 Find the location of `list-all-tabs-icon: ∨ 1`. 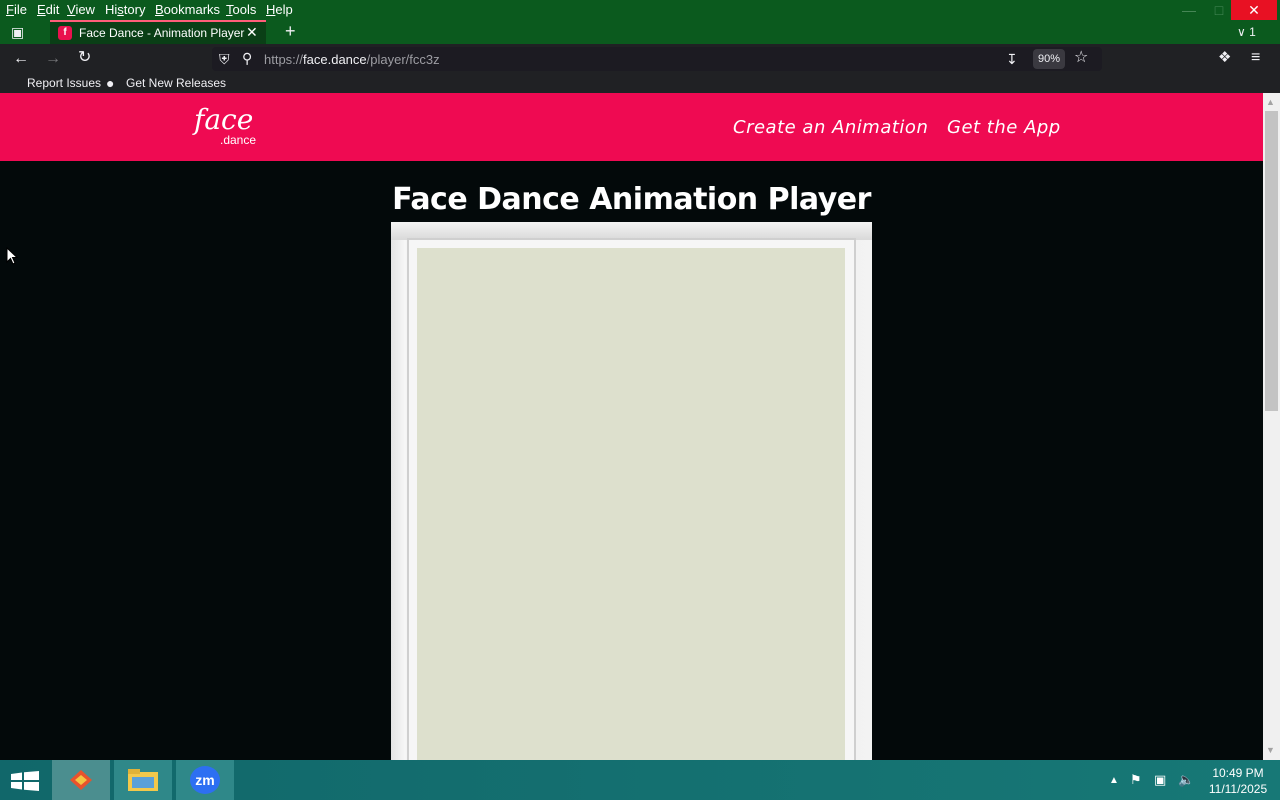

list-all-tabs-icon: ∨ 1 is located at coordinates (1246, 32).